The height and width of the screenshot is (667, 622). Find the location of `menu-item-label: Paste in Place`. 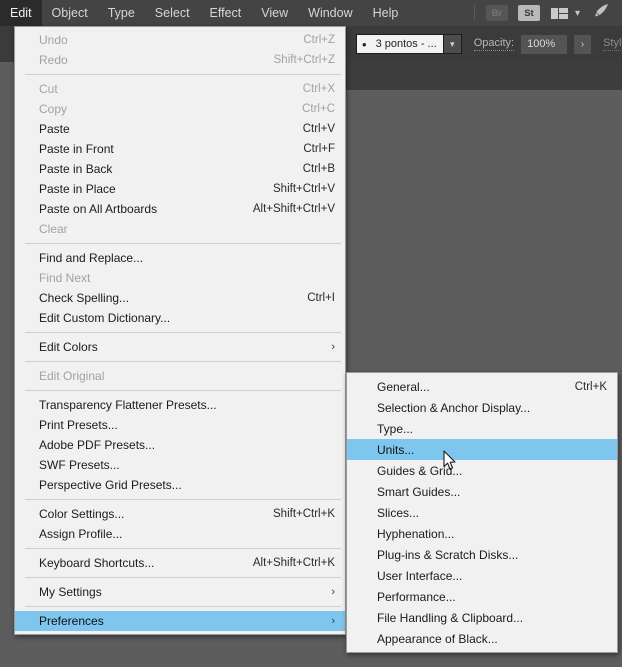

menu-item-label: Paste in Place is located at coordinates (77, 189).